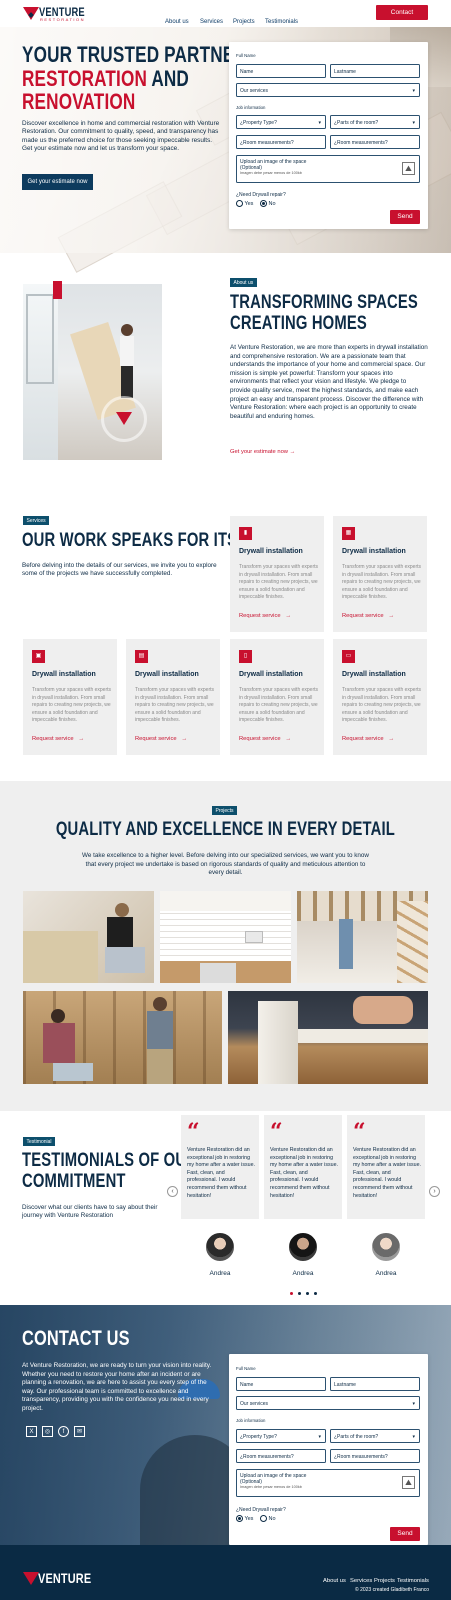 This screenshot has height=1600, width=451. Describe the element at coordinates (245, 533) in the screenshot. I see `drywall-icon: ▮` at that location.